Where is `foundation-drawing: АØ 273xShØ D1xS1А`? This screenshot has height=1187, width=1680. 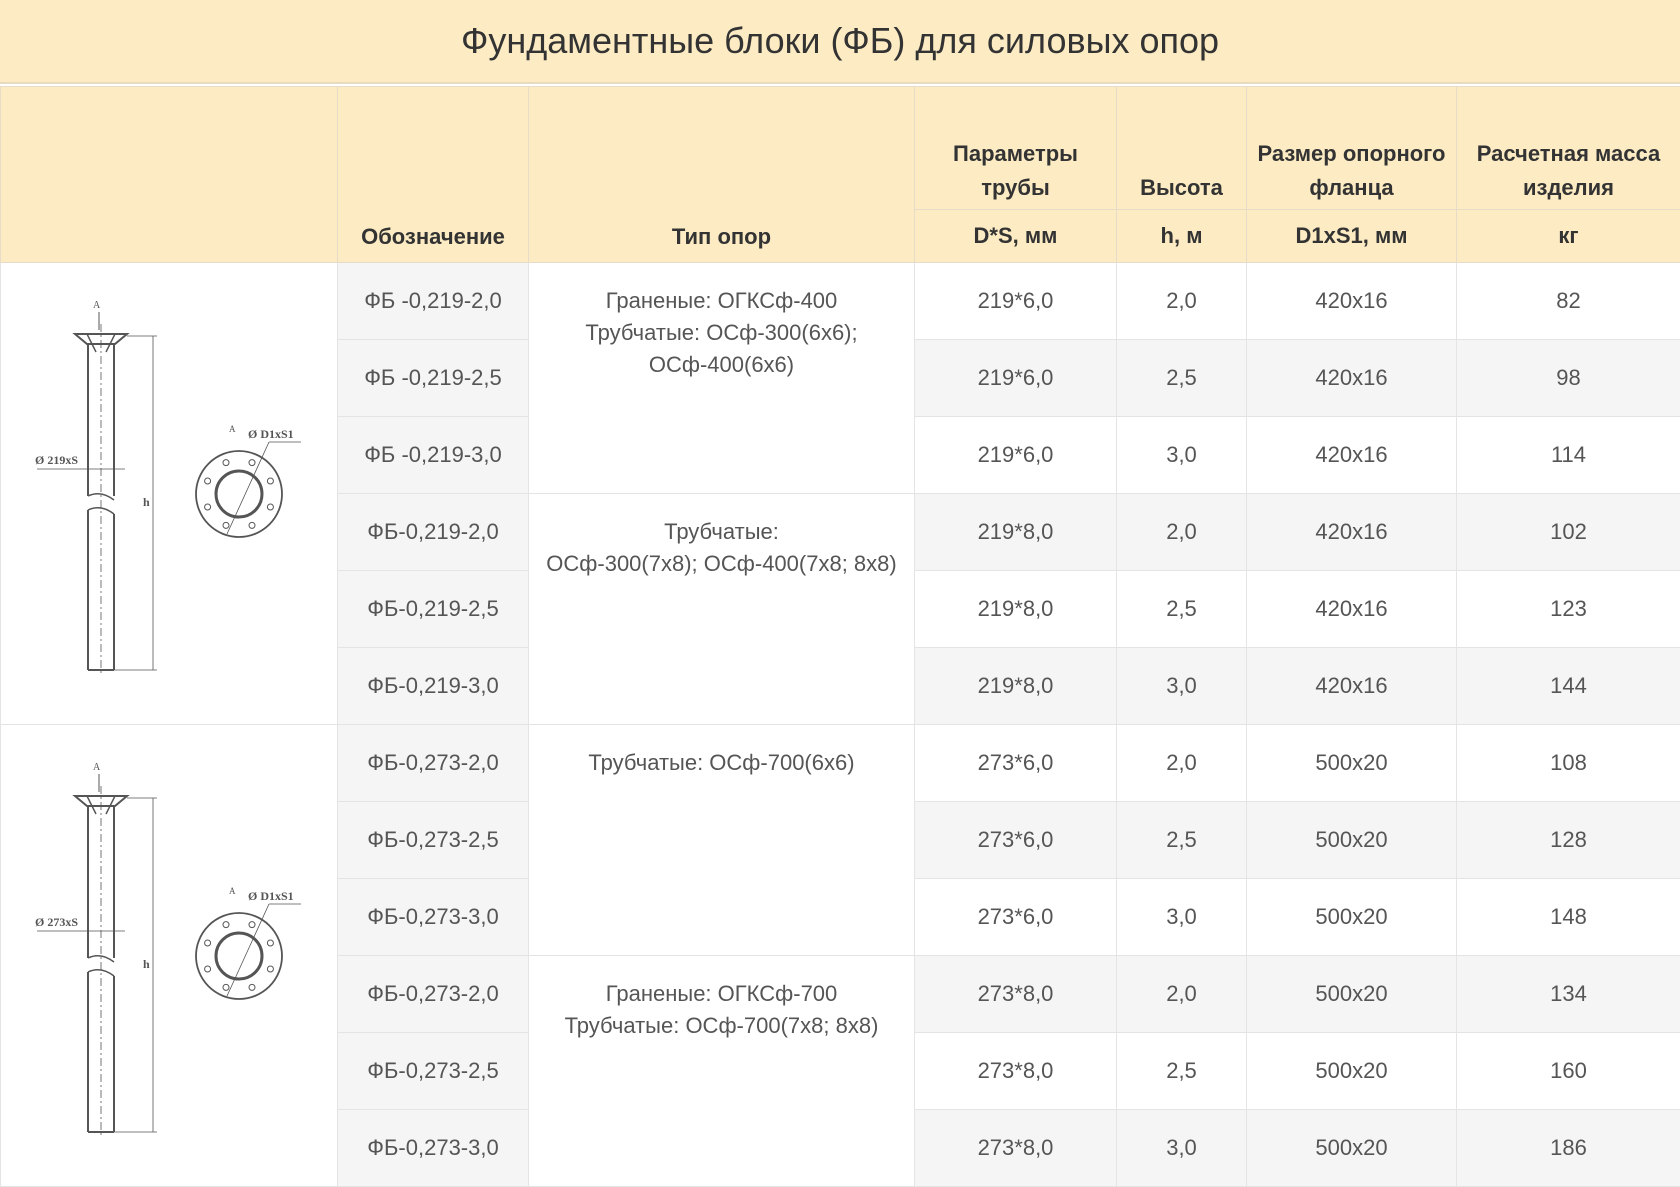
foundation-drawing: АØ 273xShØ D1xS1А is located at coordinates (169, 956).